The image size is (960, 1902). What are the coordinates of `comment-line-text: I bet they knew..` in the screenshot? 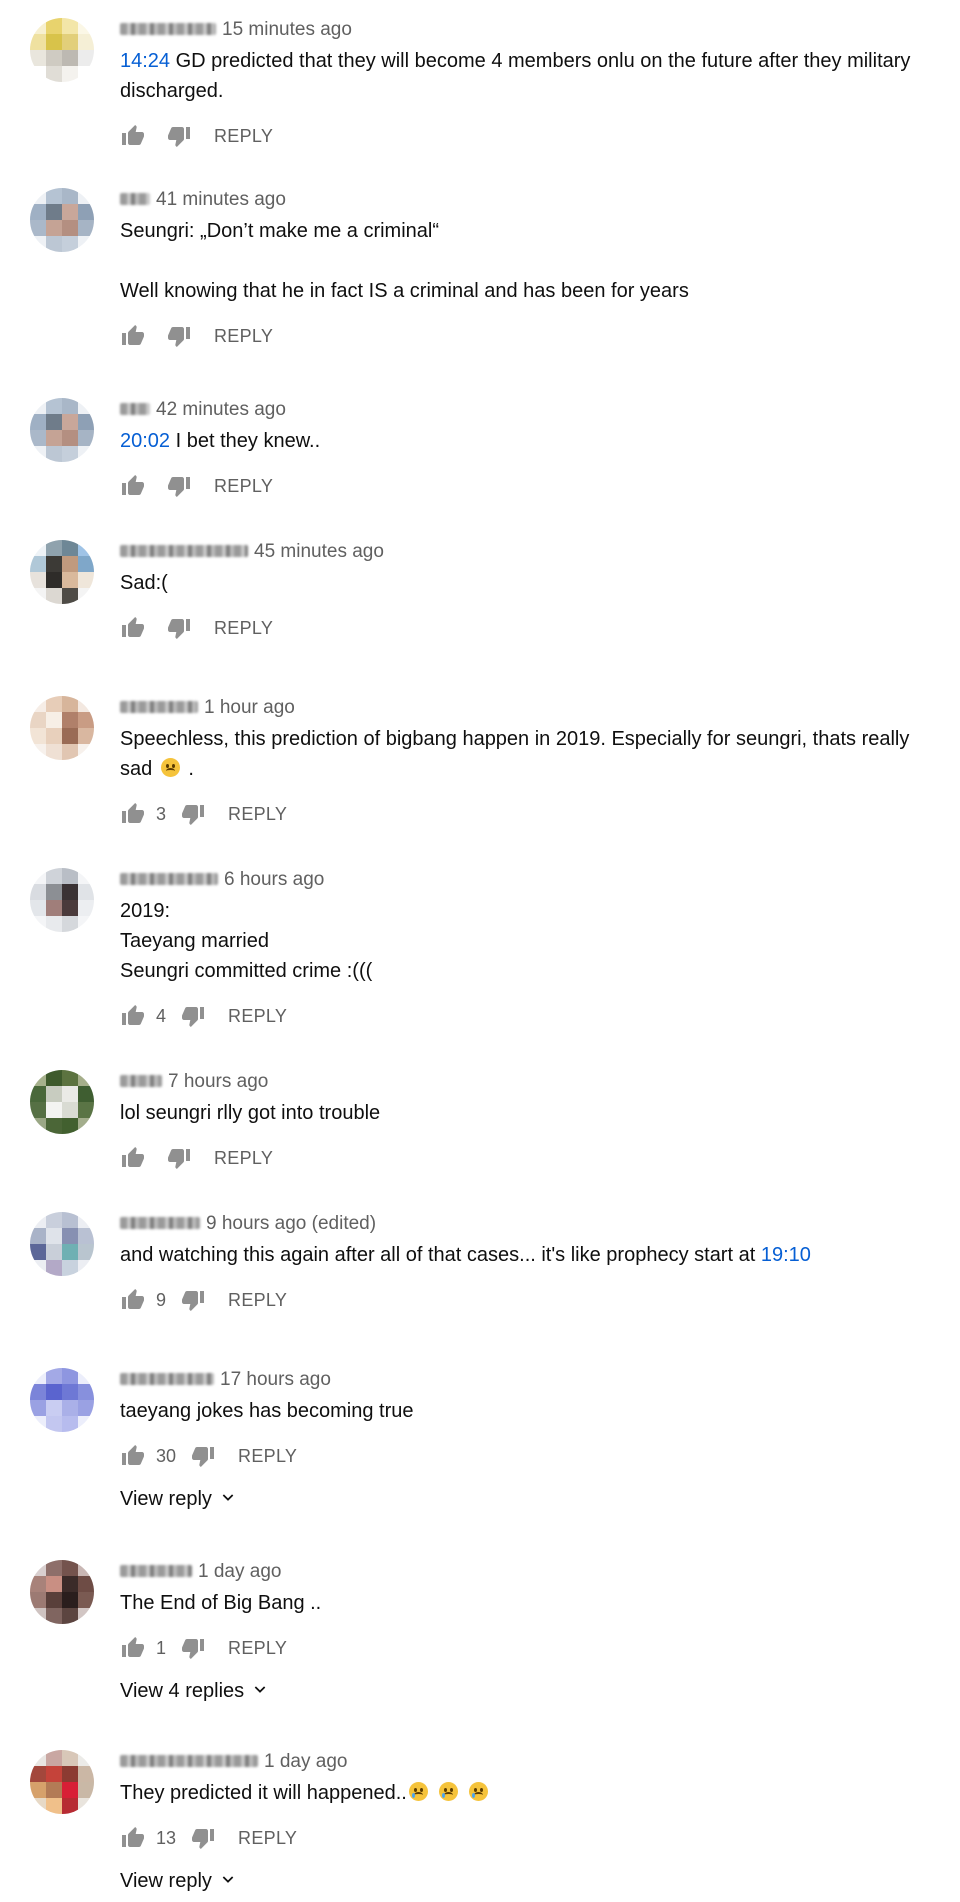 It's located at (245, 441).